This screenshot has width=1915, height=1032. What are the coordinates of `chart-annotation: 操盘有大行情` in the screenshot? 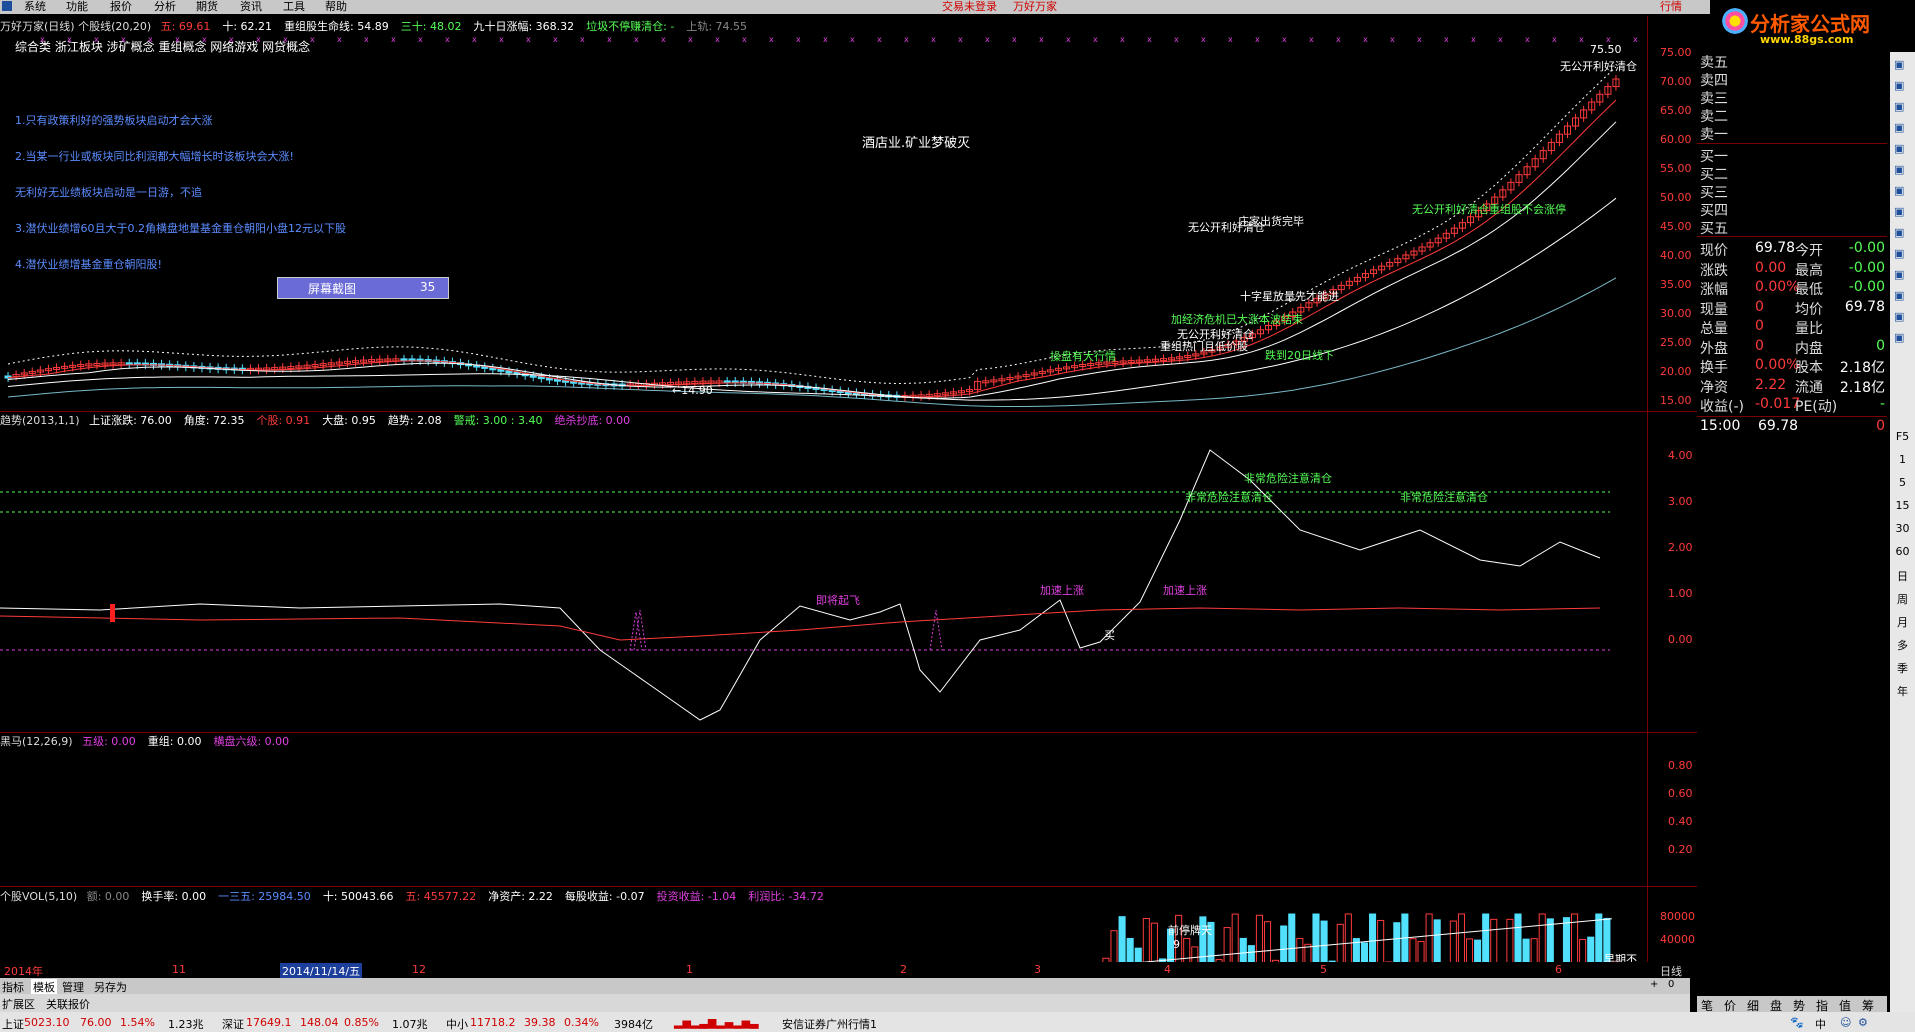 It's located at (1083, 356).